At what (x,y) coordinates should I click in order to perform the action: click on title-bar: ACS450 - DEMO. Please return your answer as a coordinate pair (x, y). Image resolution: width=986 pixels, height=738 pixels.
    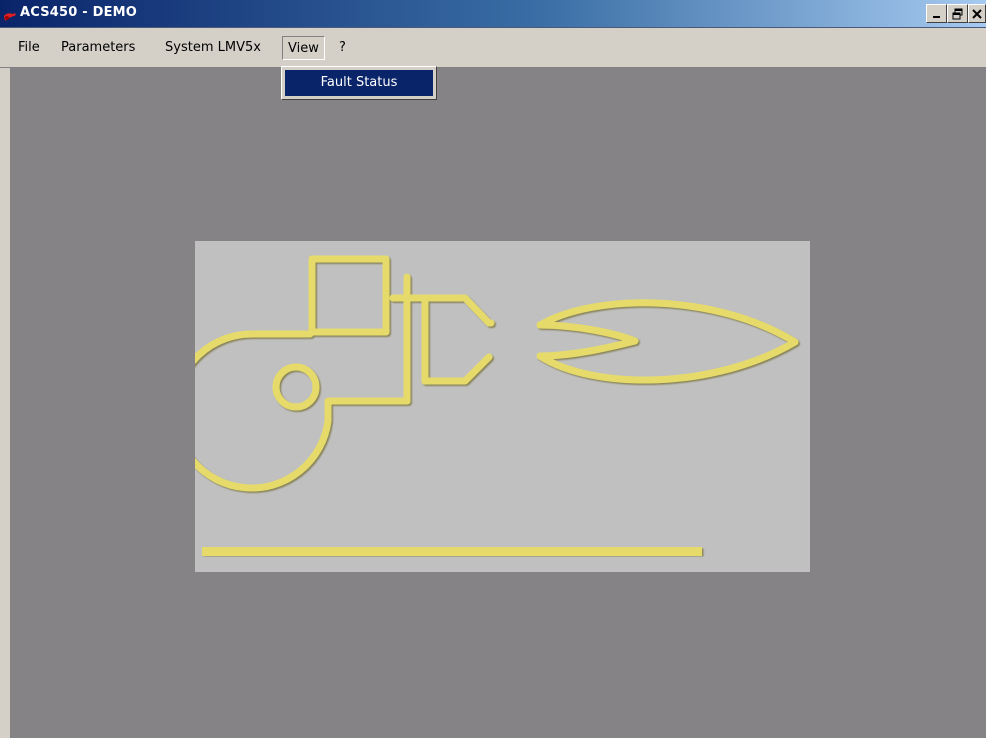
    Looking at the image, I should click on (493, 14).